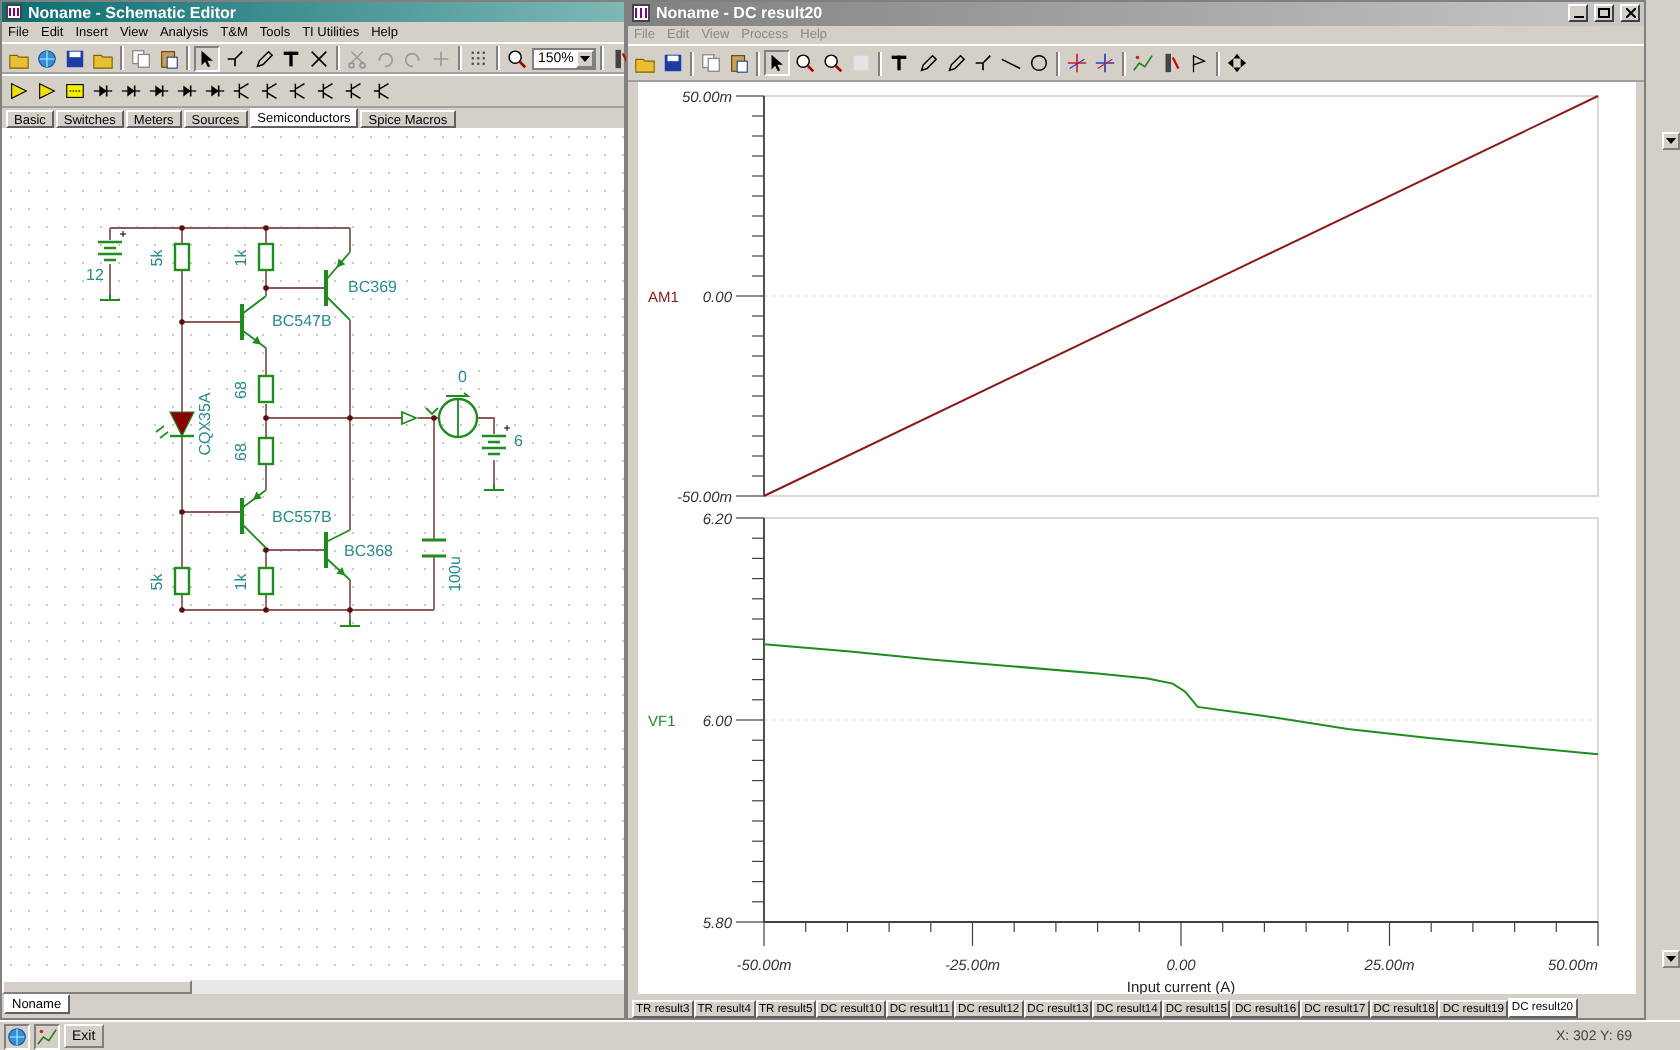 Image resolution: width=1680 pixels, height=1050 pixels. I want to click on component-label: 6, so click(518, 441).